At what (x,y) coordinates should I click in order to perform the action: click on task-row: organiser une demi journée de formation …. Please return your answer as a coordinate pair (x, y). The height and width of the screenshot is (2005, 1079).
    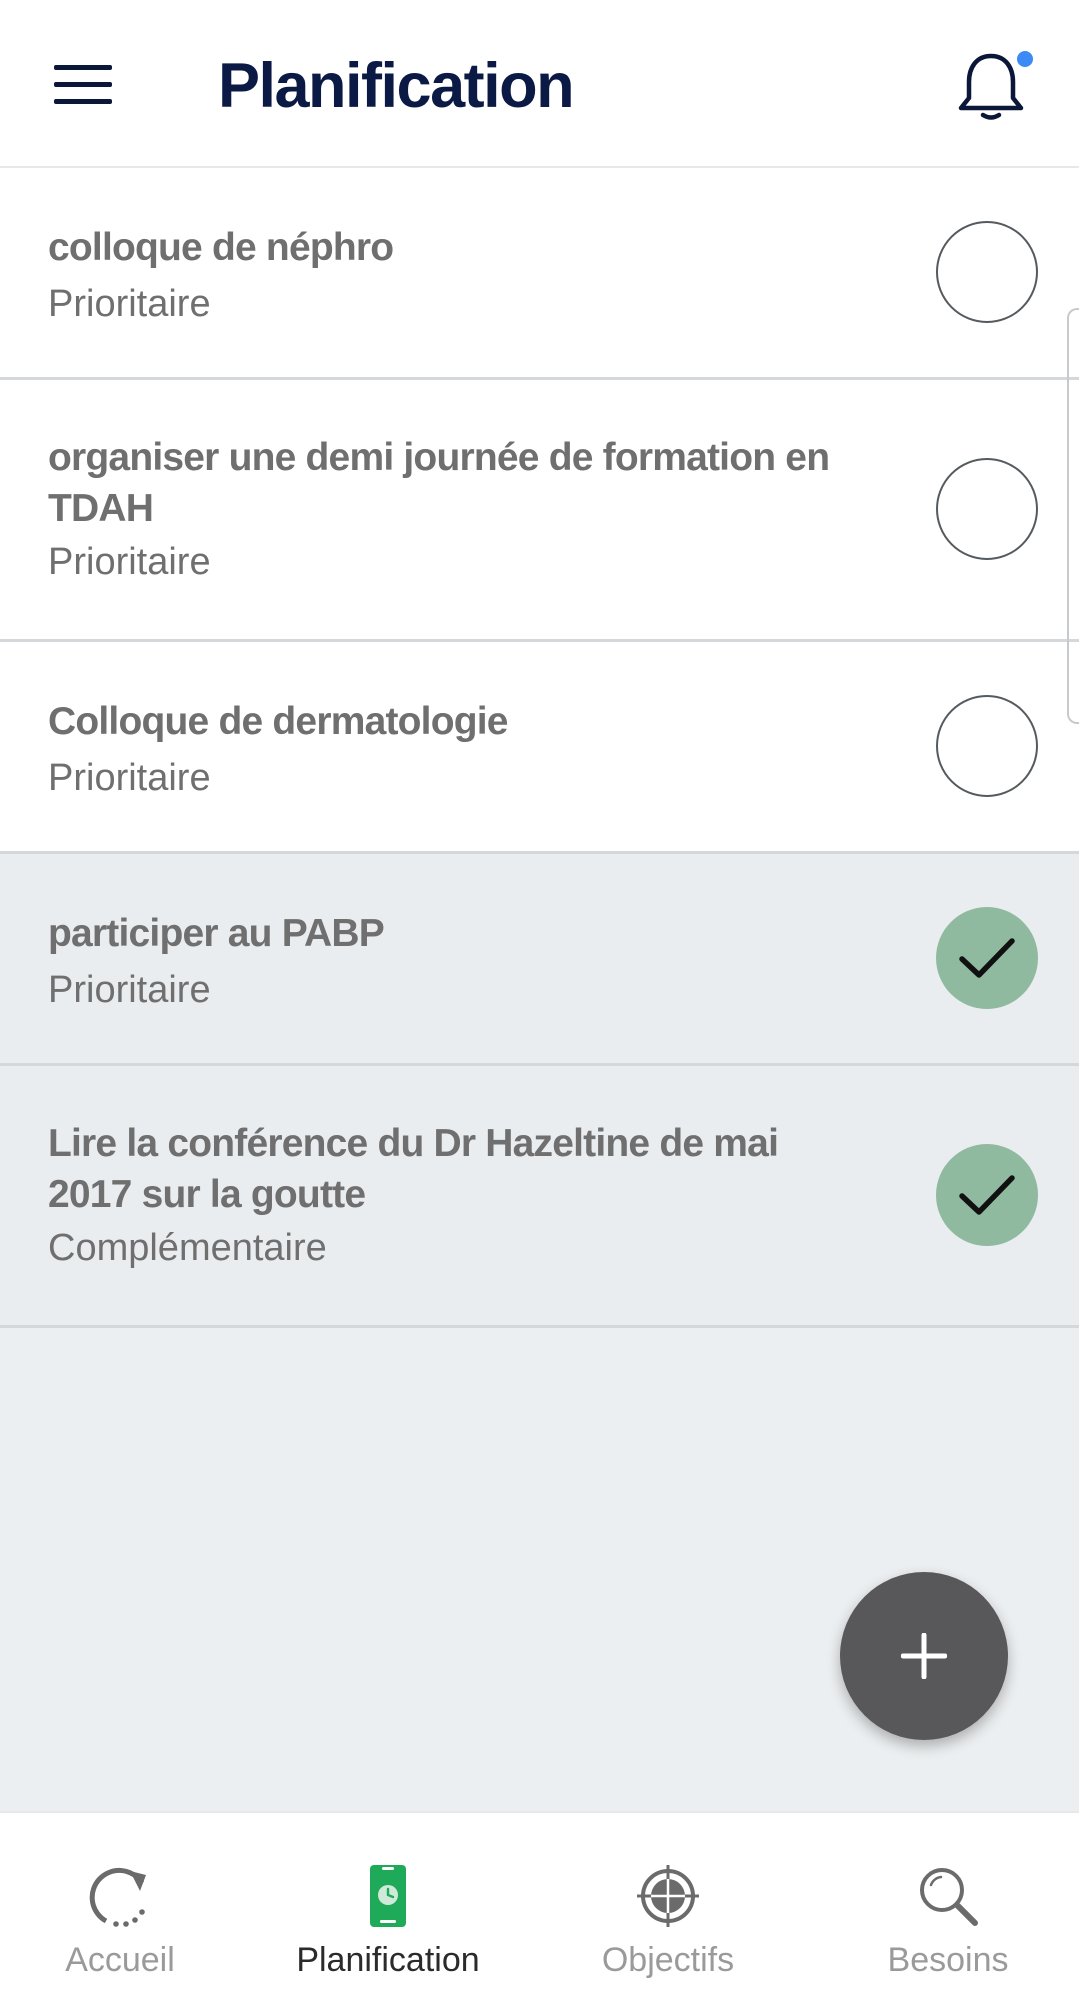
    Looking at the image, I should click on (539, 511).